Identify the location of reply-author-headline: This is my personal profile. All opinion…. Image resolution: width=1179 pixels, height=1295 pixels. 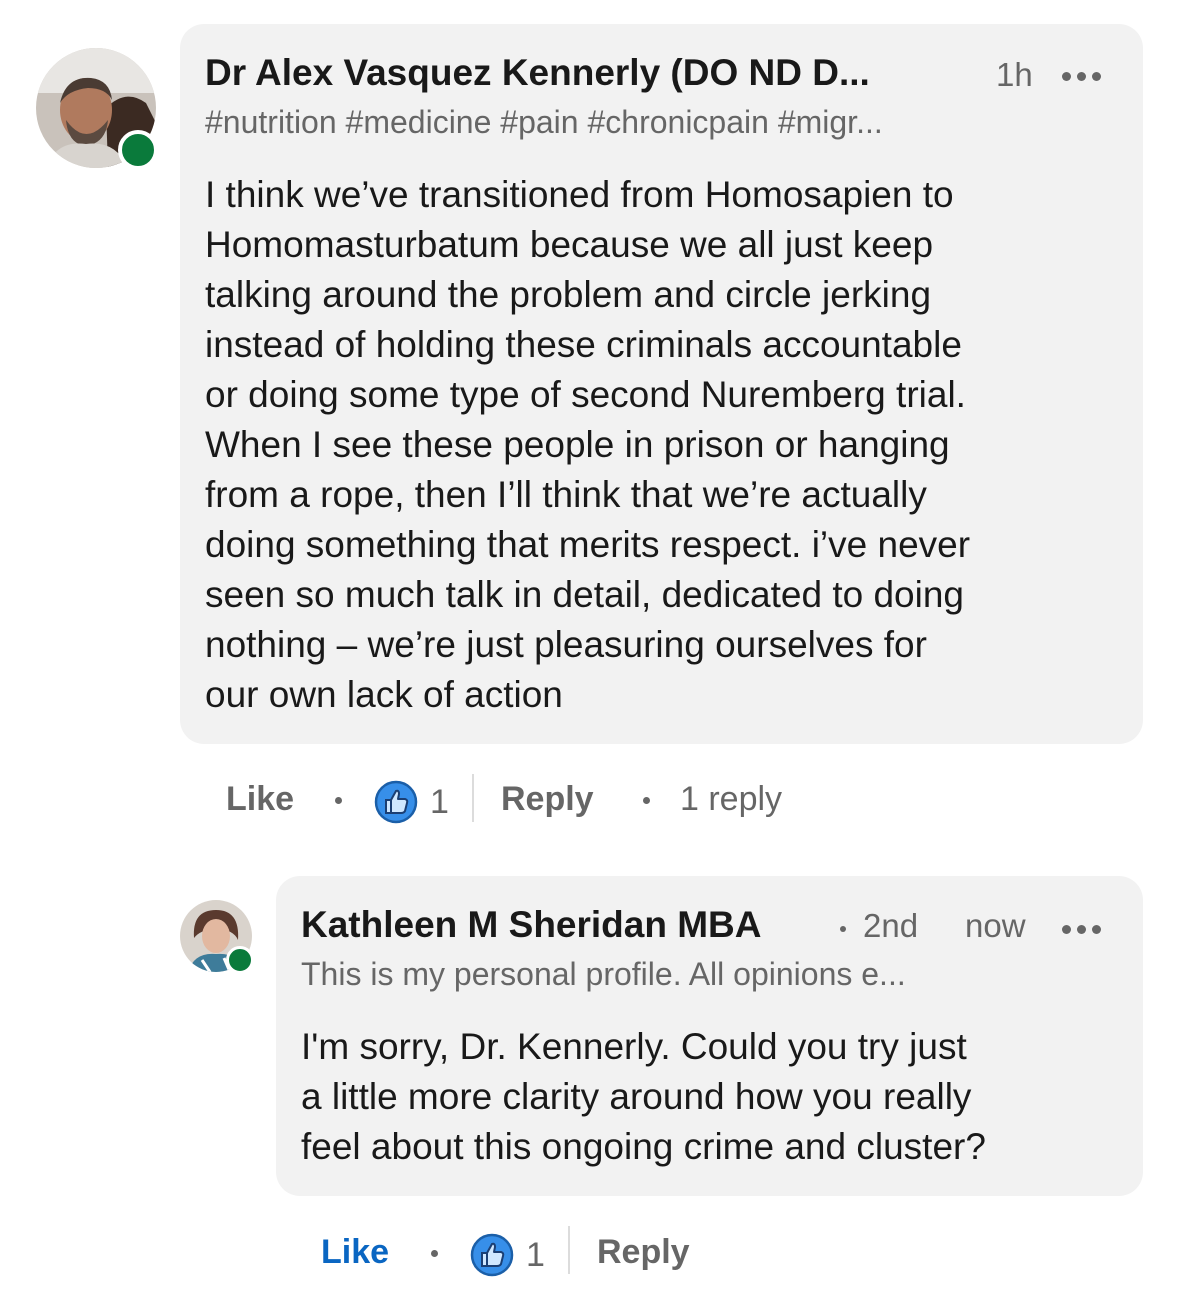
(603, 974).